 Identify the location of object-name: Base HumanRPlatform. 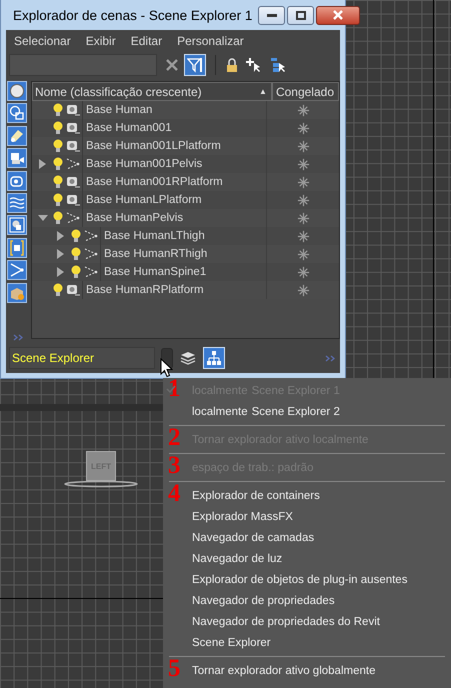
(174, 290).